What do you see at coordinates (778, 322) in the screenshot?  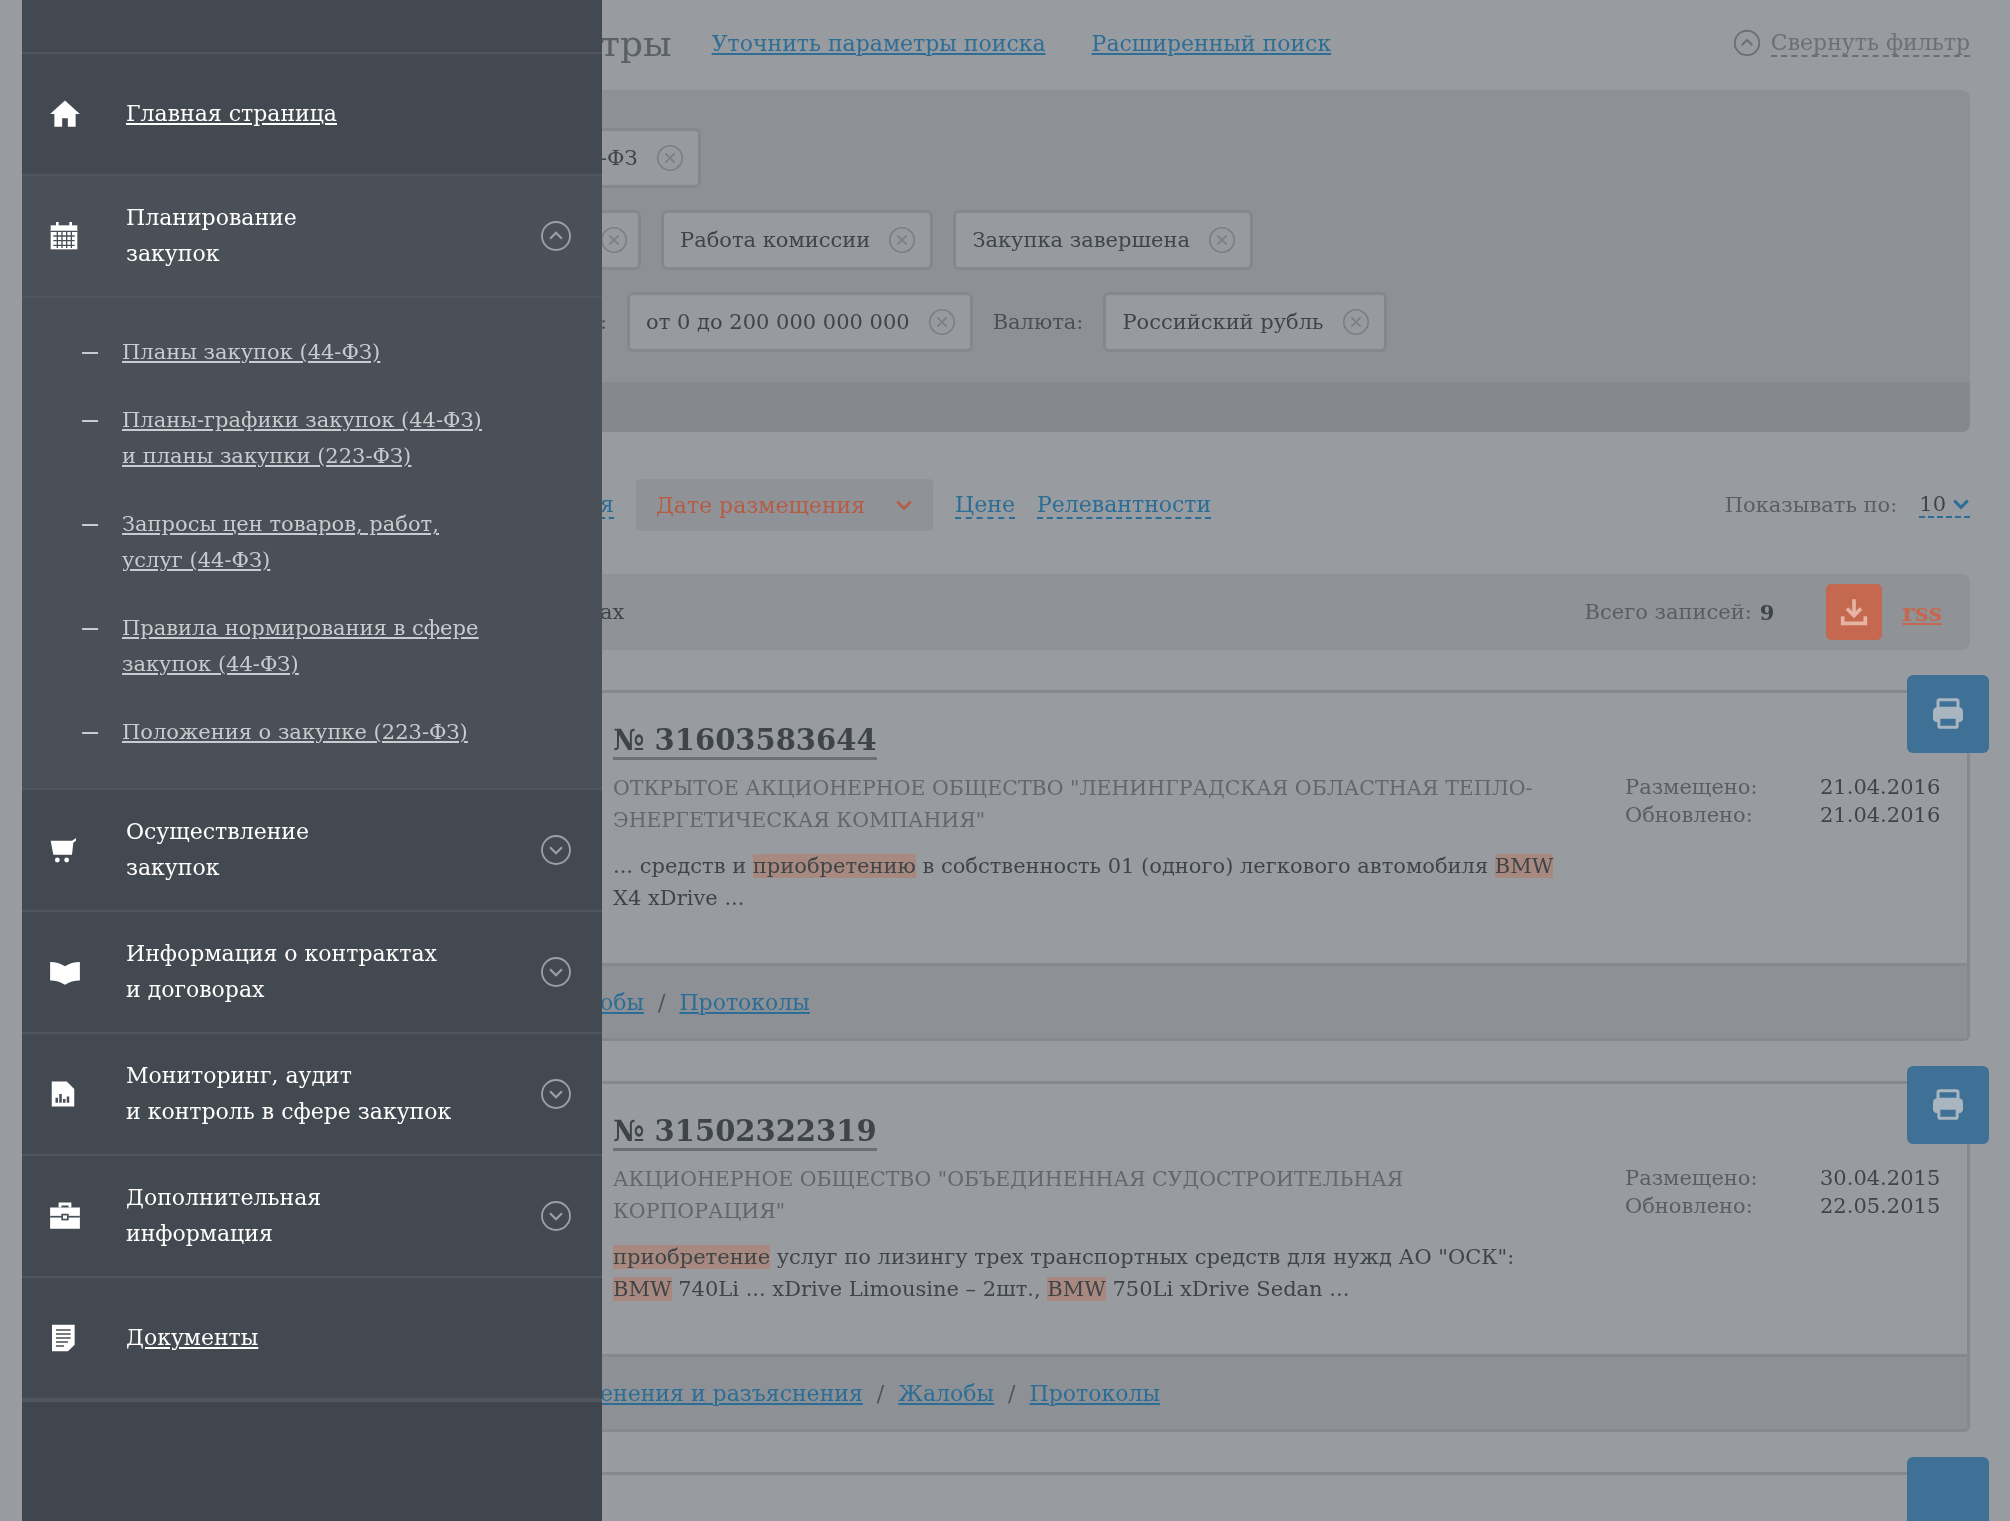 I see `filter-value: от 0 до 200 000 000 000` at bounding box center [778, 322].